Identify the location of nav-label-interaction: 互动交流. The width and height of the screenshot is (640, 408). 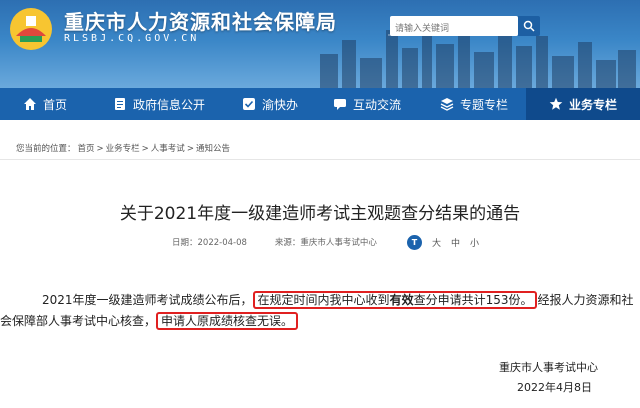
(376, 104).